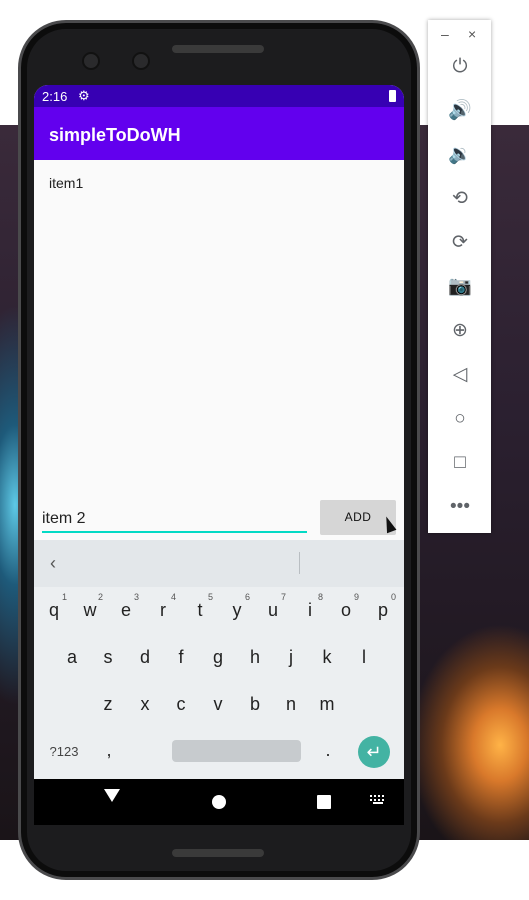 This screenshot has width=529, height=900. I want to click on key-f: f, so click(181, 657).